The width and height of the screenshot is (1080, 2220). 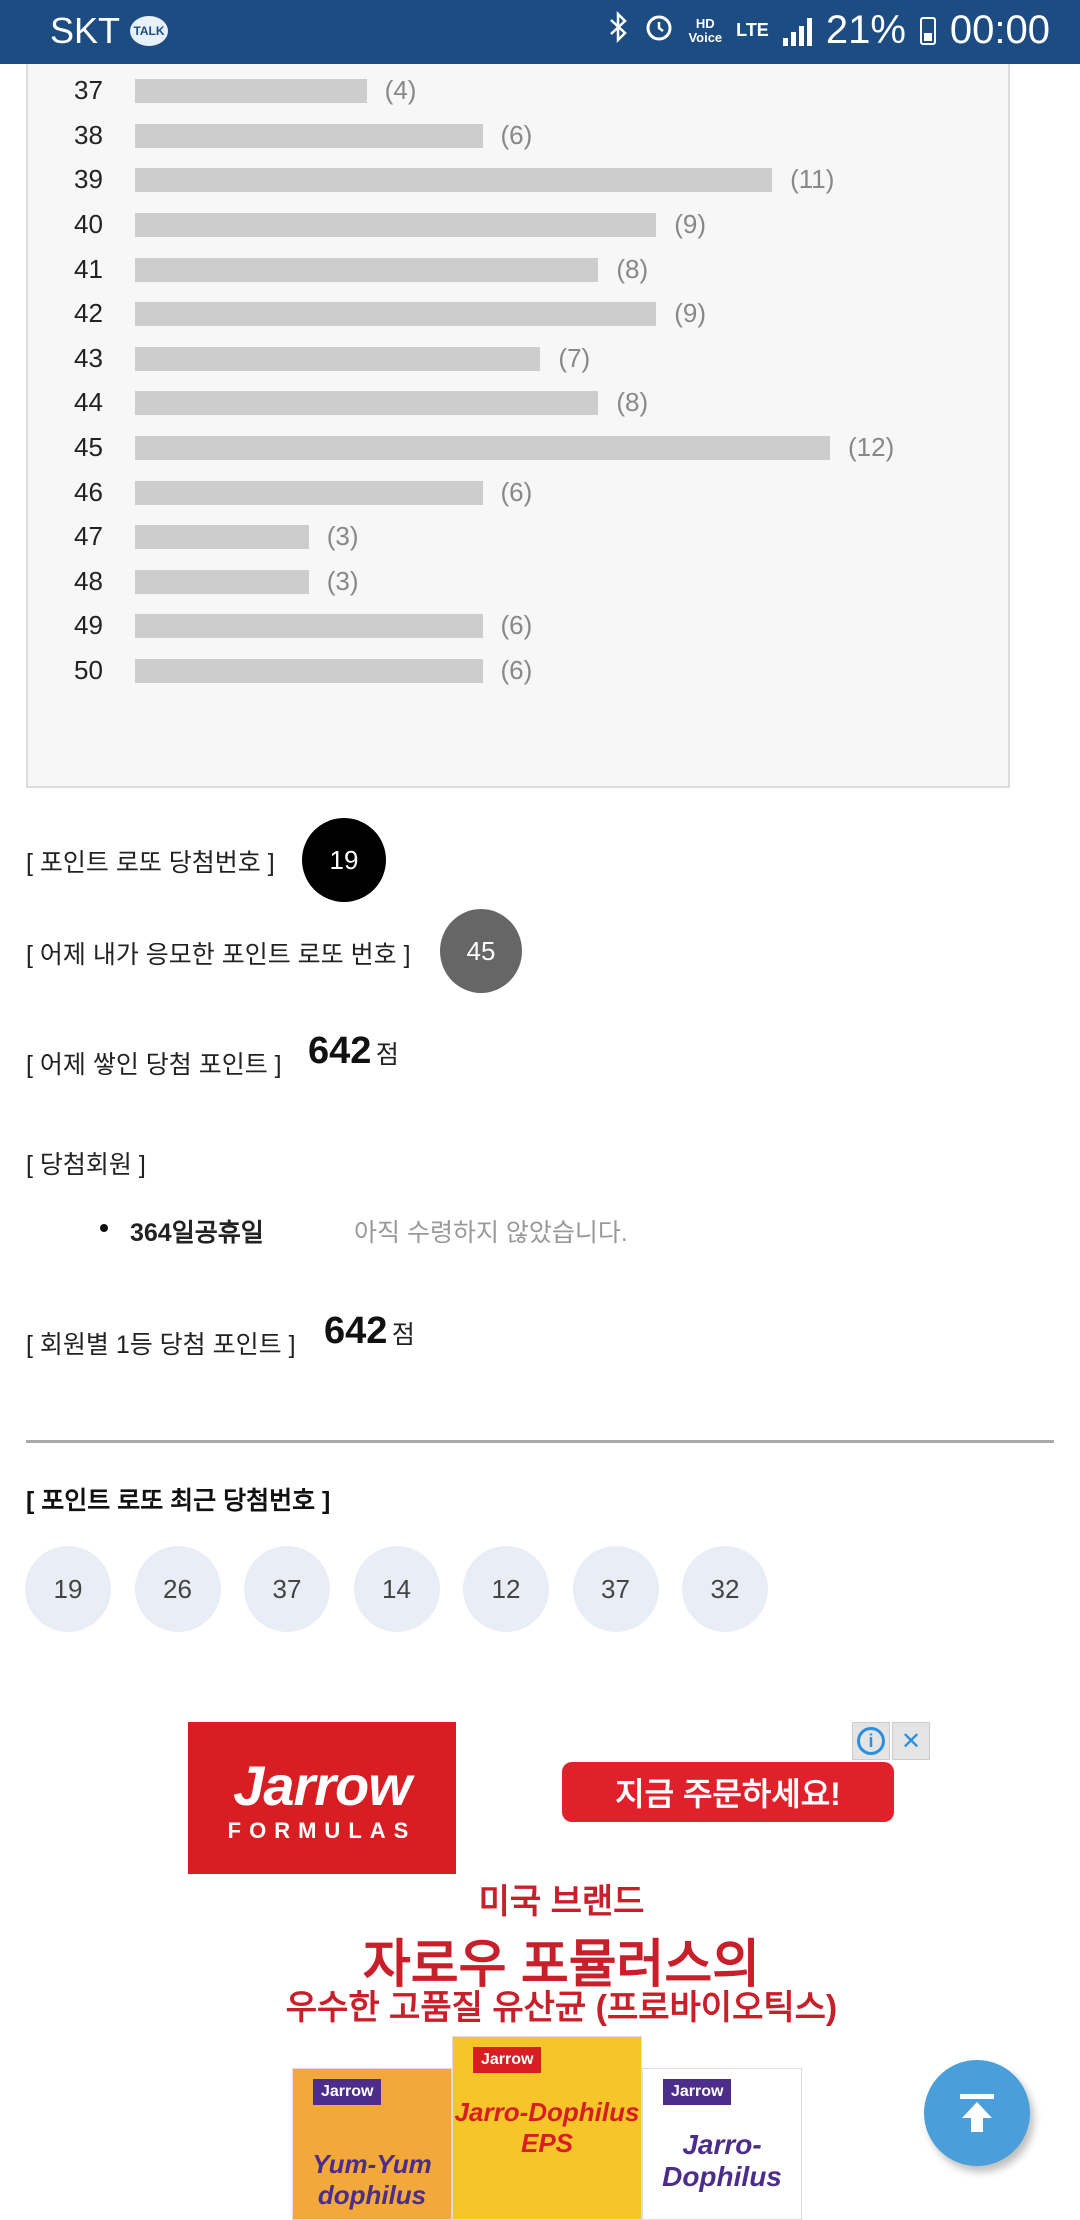 I want to click on accum-points: 642 점, so click(x=353, y=1051).